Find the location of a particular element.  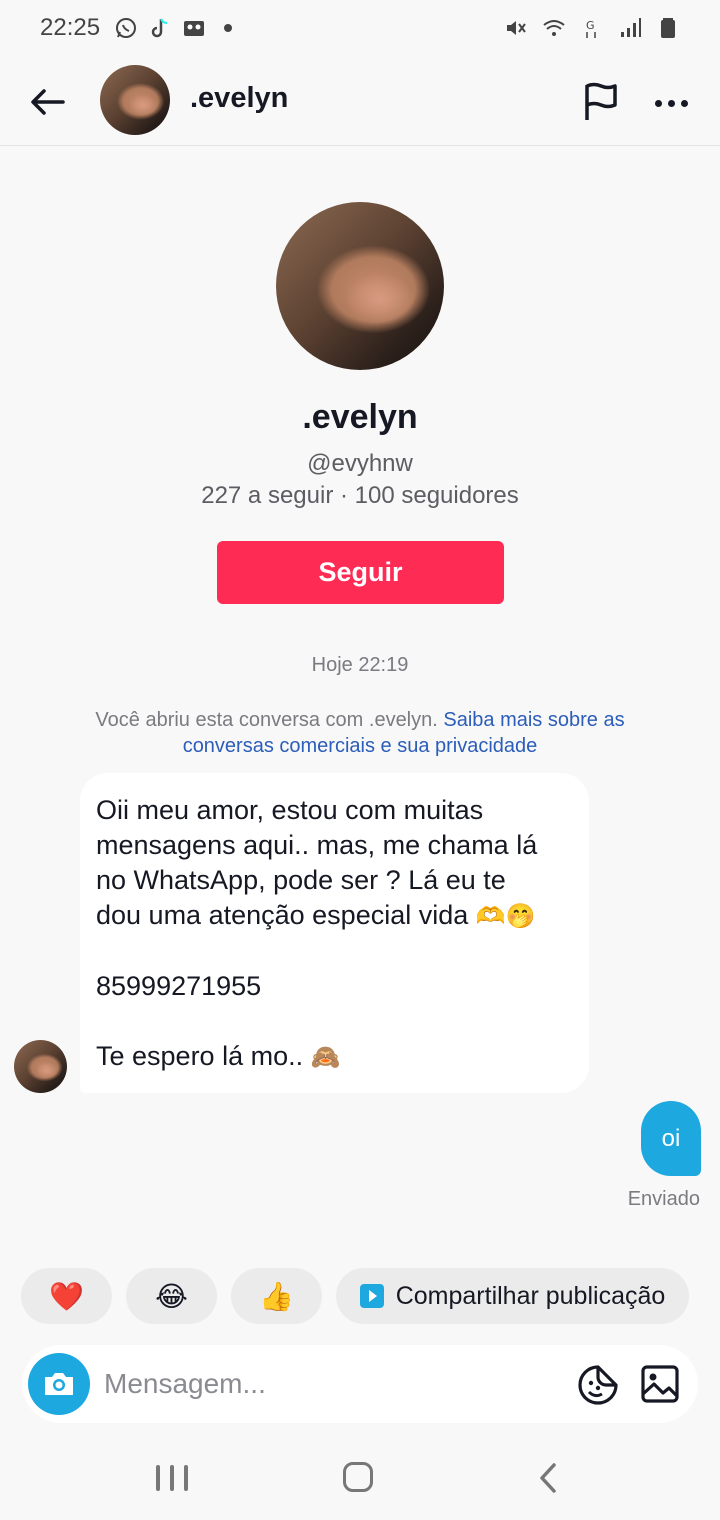

quick-reply-thumbs-up: 👍 is located at coordinates (276, 1296).